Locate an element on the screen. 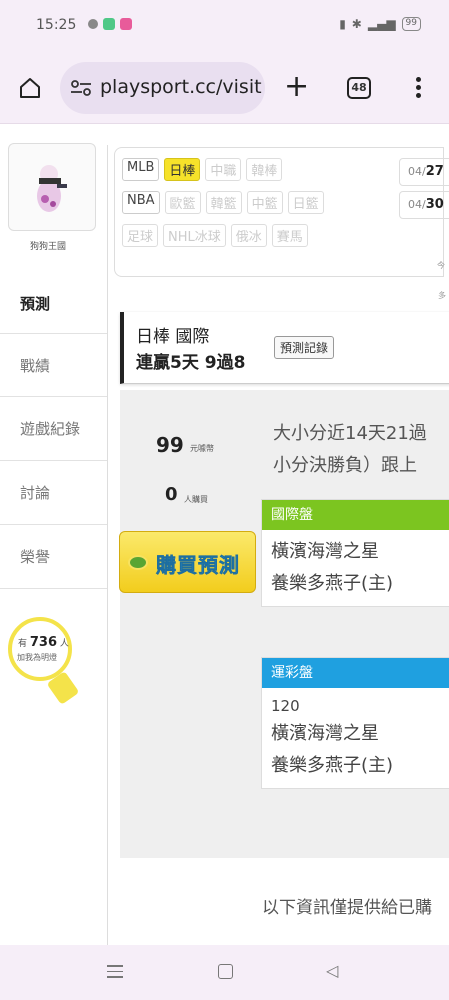 The height and width of the screenshot is (1000, 449). league-title: 日棒 國際 is located at coordinates (173, 337).